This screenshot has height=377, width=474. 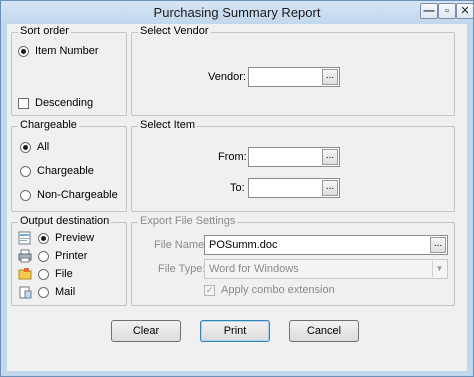 What do you see at coordinates (43, 238) in the screenshot?
I see `preview-radio-dot` at bounding box center [43, 238].